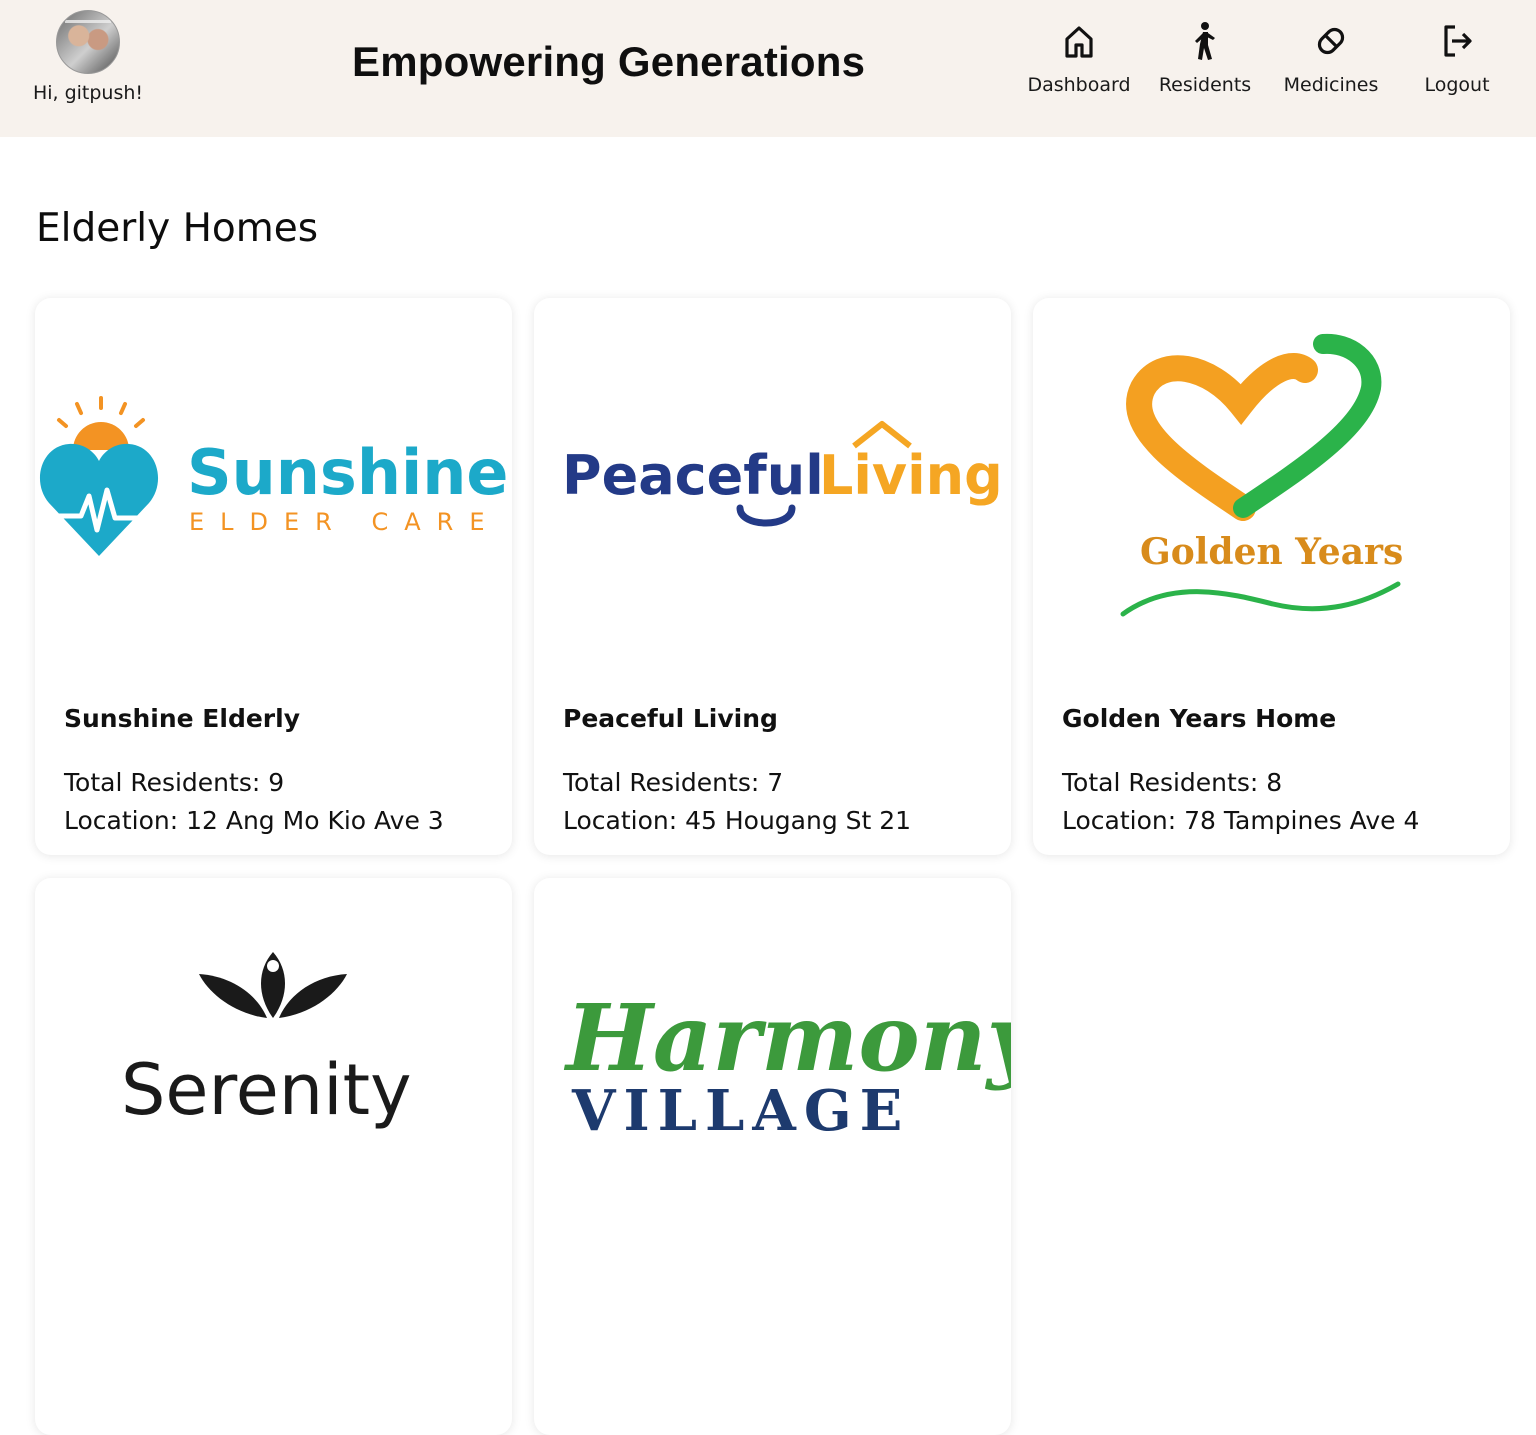 The image size is (1536, 1435). I want to click on home-card-harmony-village: Harmony VILLAGE, so click(772, 1156).